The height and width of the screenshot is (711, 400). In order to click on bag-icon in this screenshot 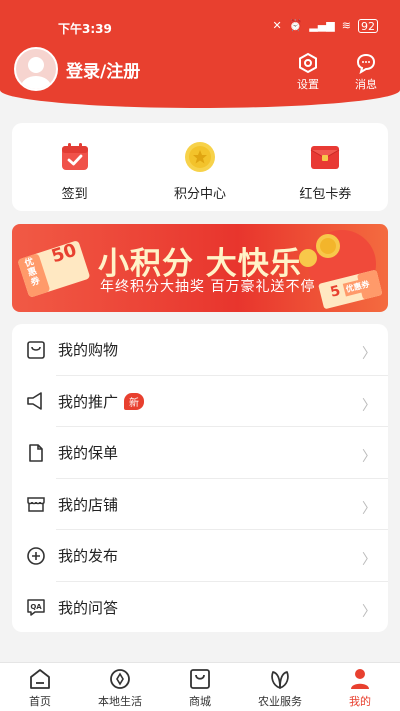, I will do `click(200, 679)`.